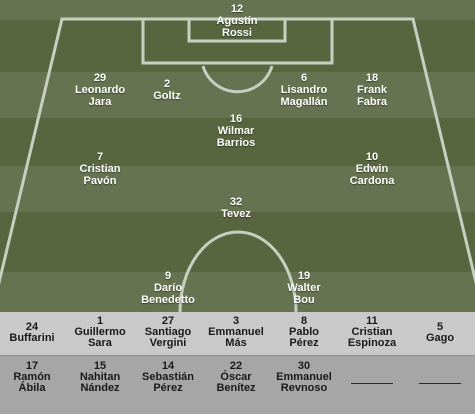  What do you see at coordinates (168, 300) in the screenshot?
I see `player-last-name: Benedetto` at bounding box center [168, 300].